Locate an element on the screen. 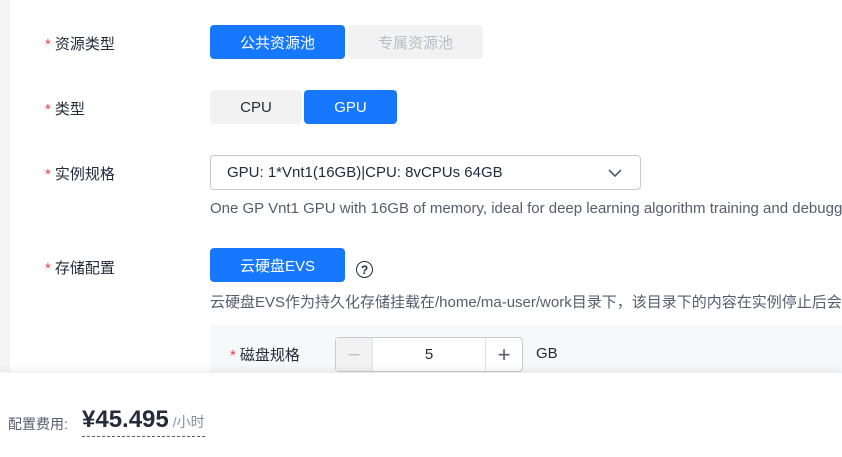  price-value: ¥45.495 is located at coordinates (125, 419).